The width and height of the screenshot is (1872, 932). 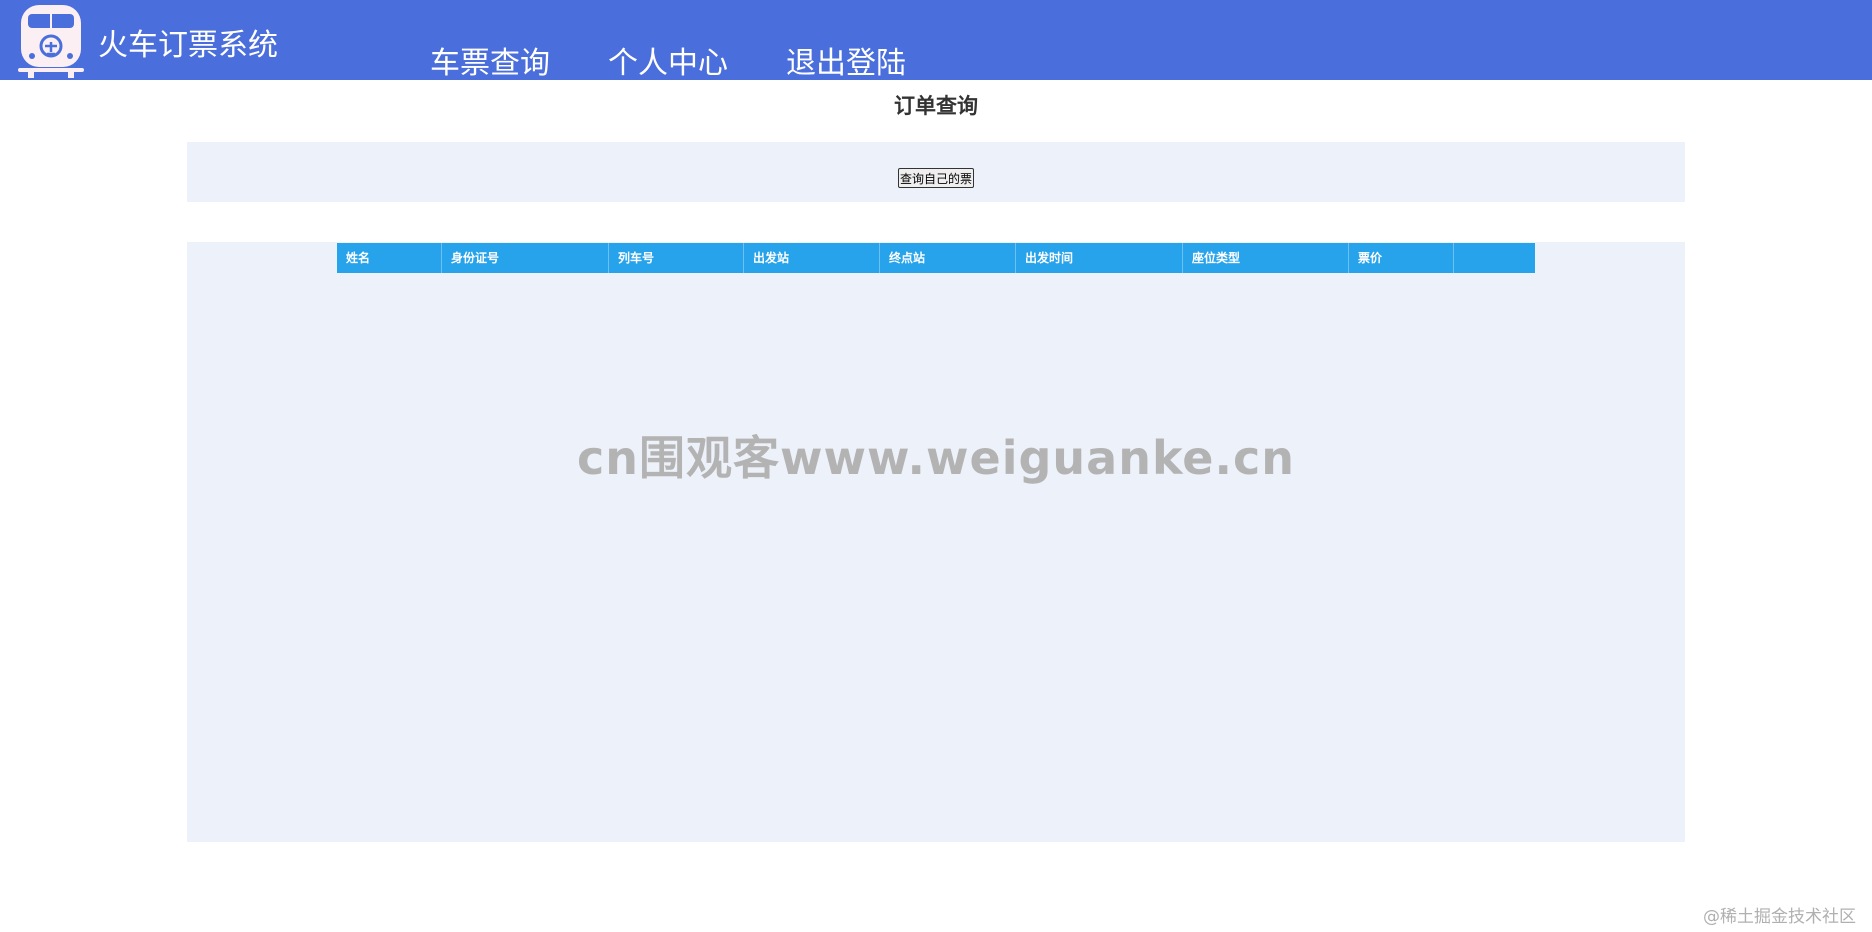 I want to click on ticket-table-header: 姓名 身份证号 列车号 出发站 终点站 出发时间 座位类型 票价, so click(x=936, y=258).